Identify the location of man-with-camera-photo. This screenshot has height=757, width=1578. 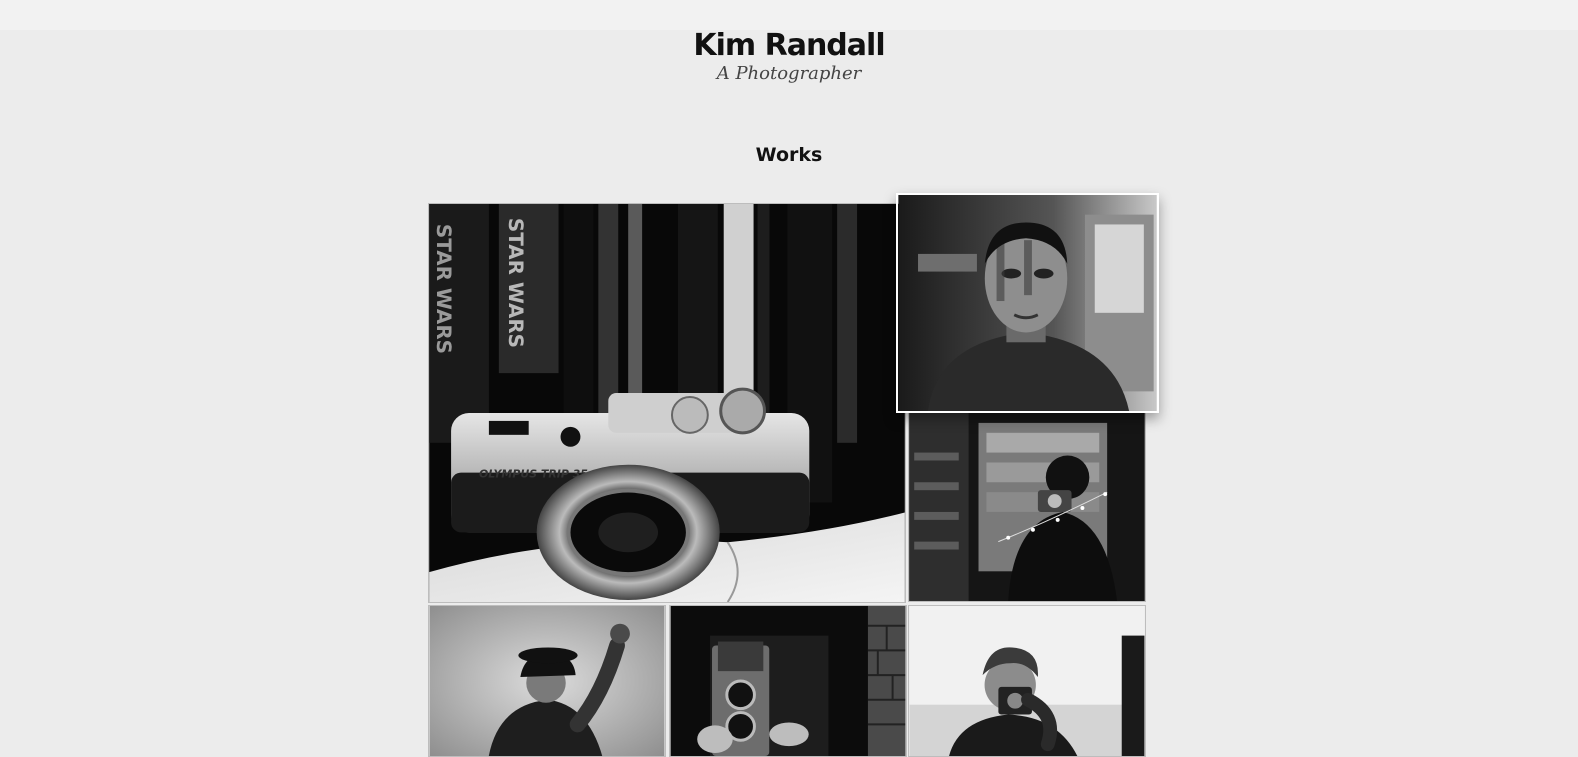
(1027, 681).